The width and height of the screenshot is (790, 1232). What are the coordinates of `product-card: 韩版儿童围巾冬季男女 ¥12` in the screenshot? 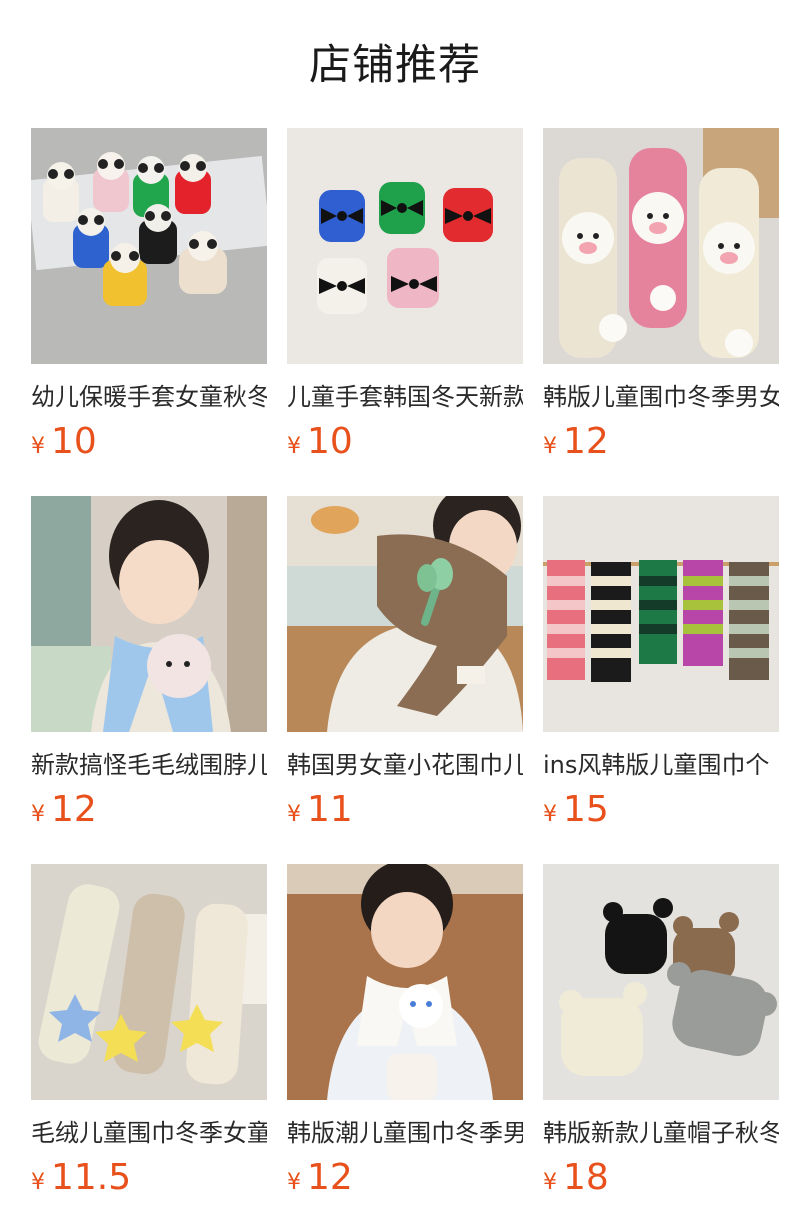 It's located at (661, 312).